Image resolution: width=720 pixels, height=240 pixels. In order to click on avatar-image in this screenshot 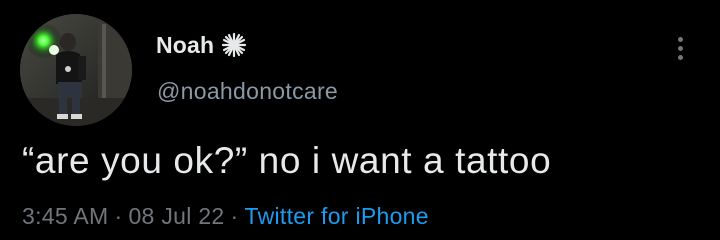, I will do `click(76, 70)`.